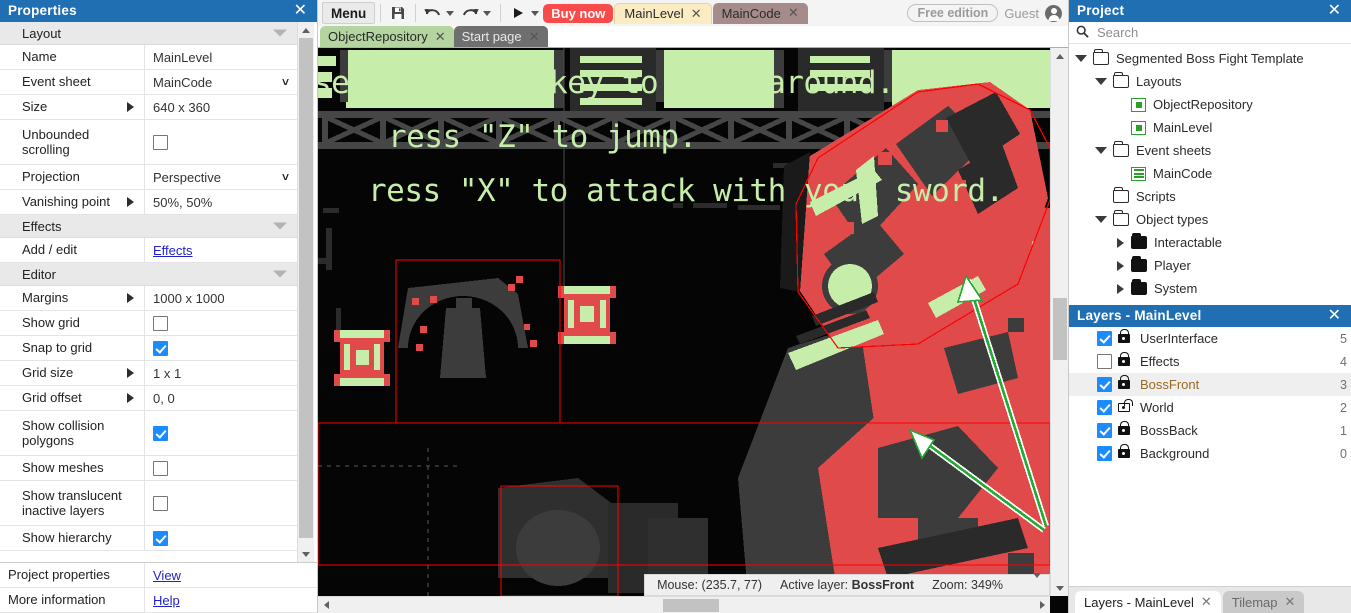 This screenshot has width=1351, height=613. Describe the element at coordinates (1210, 453) in the screenshot. I see `layer-row-background: Background 0` at that location.